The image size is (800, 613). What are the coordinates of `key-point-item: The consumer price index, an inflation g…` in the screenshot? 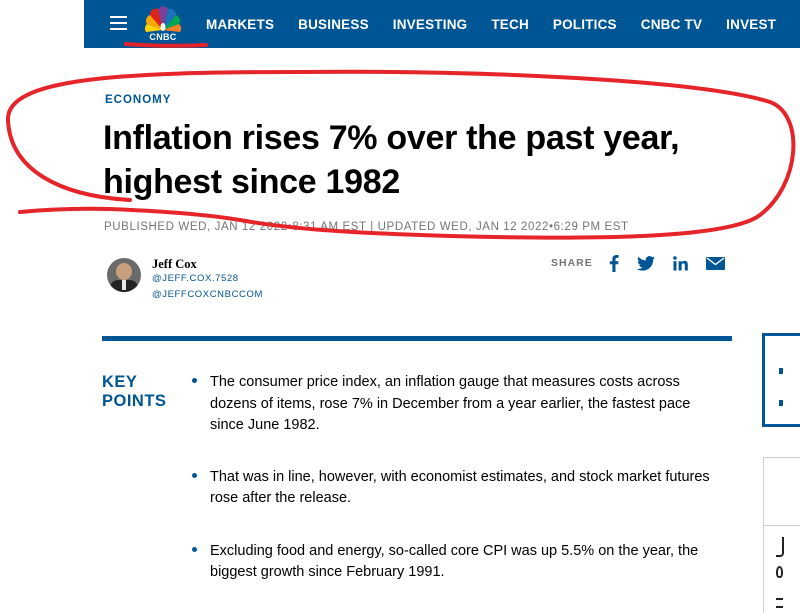 It's located at (455, 404).